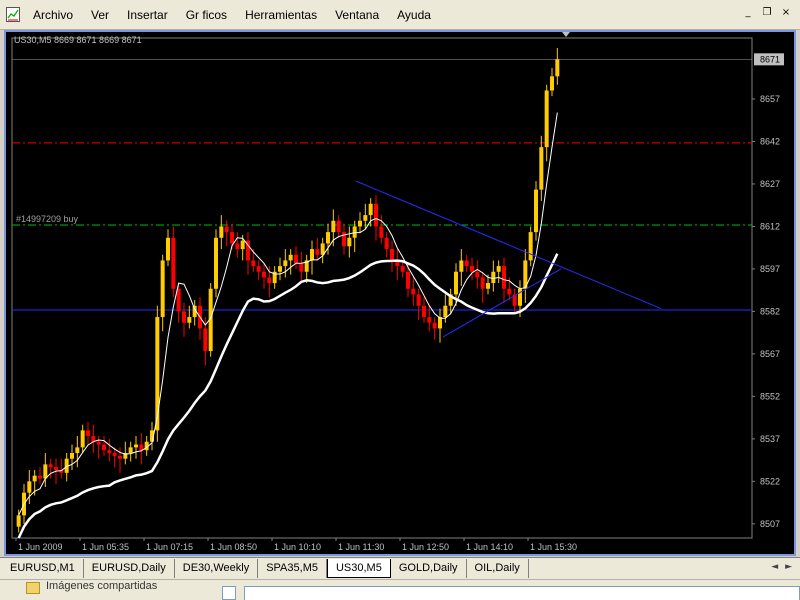 The height and width of the screenshot is (600, 800). I want to click on price-tick-label: 8567, so click(770, 354).